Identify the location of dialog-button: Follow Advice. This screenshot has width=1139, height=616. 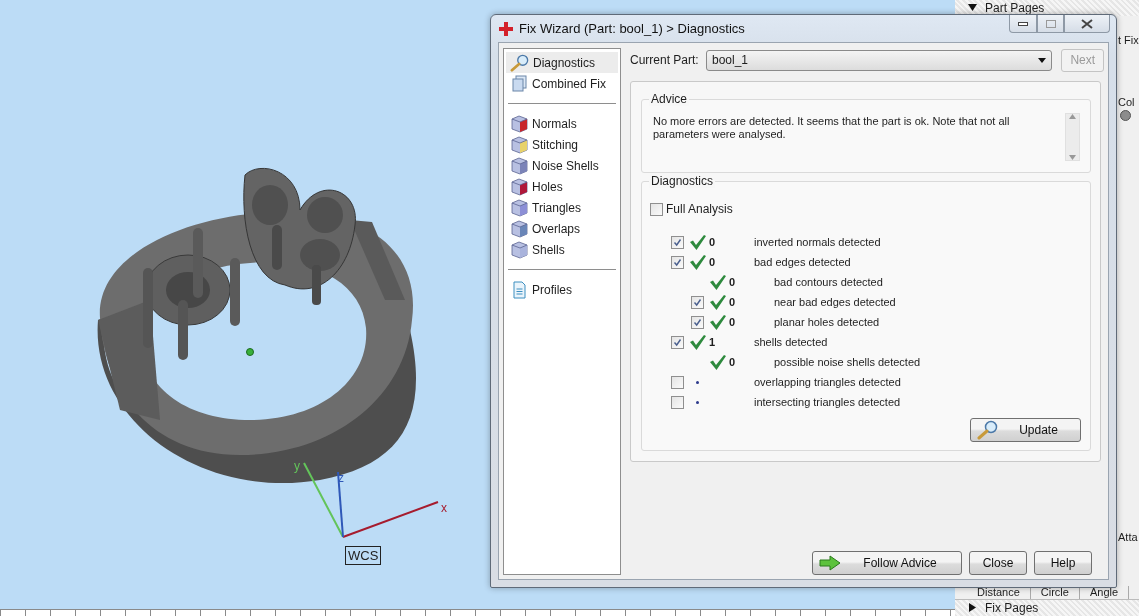
(887, 563).